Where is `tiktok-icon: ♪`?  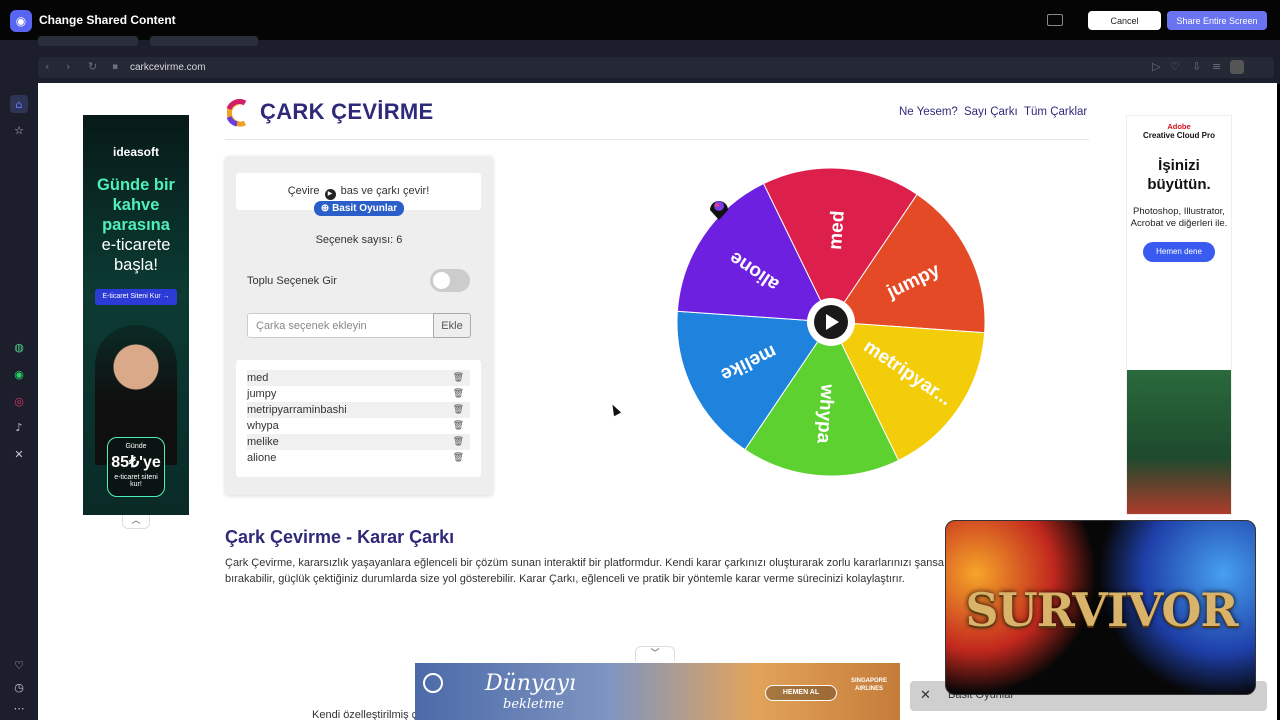 tiktok-icon: ♪ is located at coordinates (19, 427).